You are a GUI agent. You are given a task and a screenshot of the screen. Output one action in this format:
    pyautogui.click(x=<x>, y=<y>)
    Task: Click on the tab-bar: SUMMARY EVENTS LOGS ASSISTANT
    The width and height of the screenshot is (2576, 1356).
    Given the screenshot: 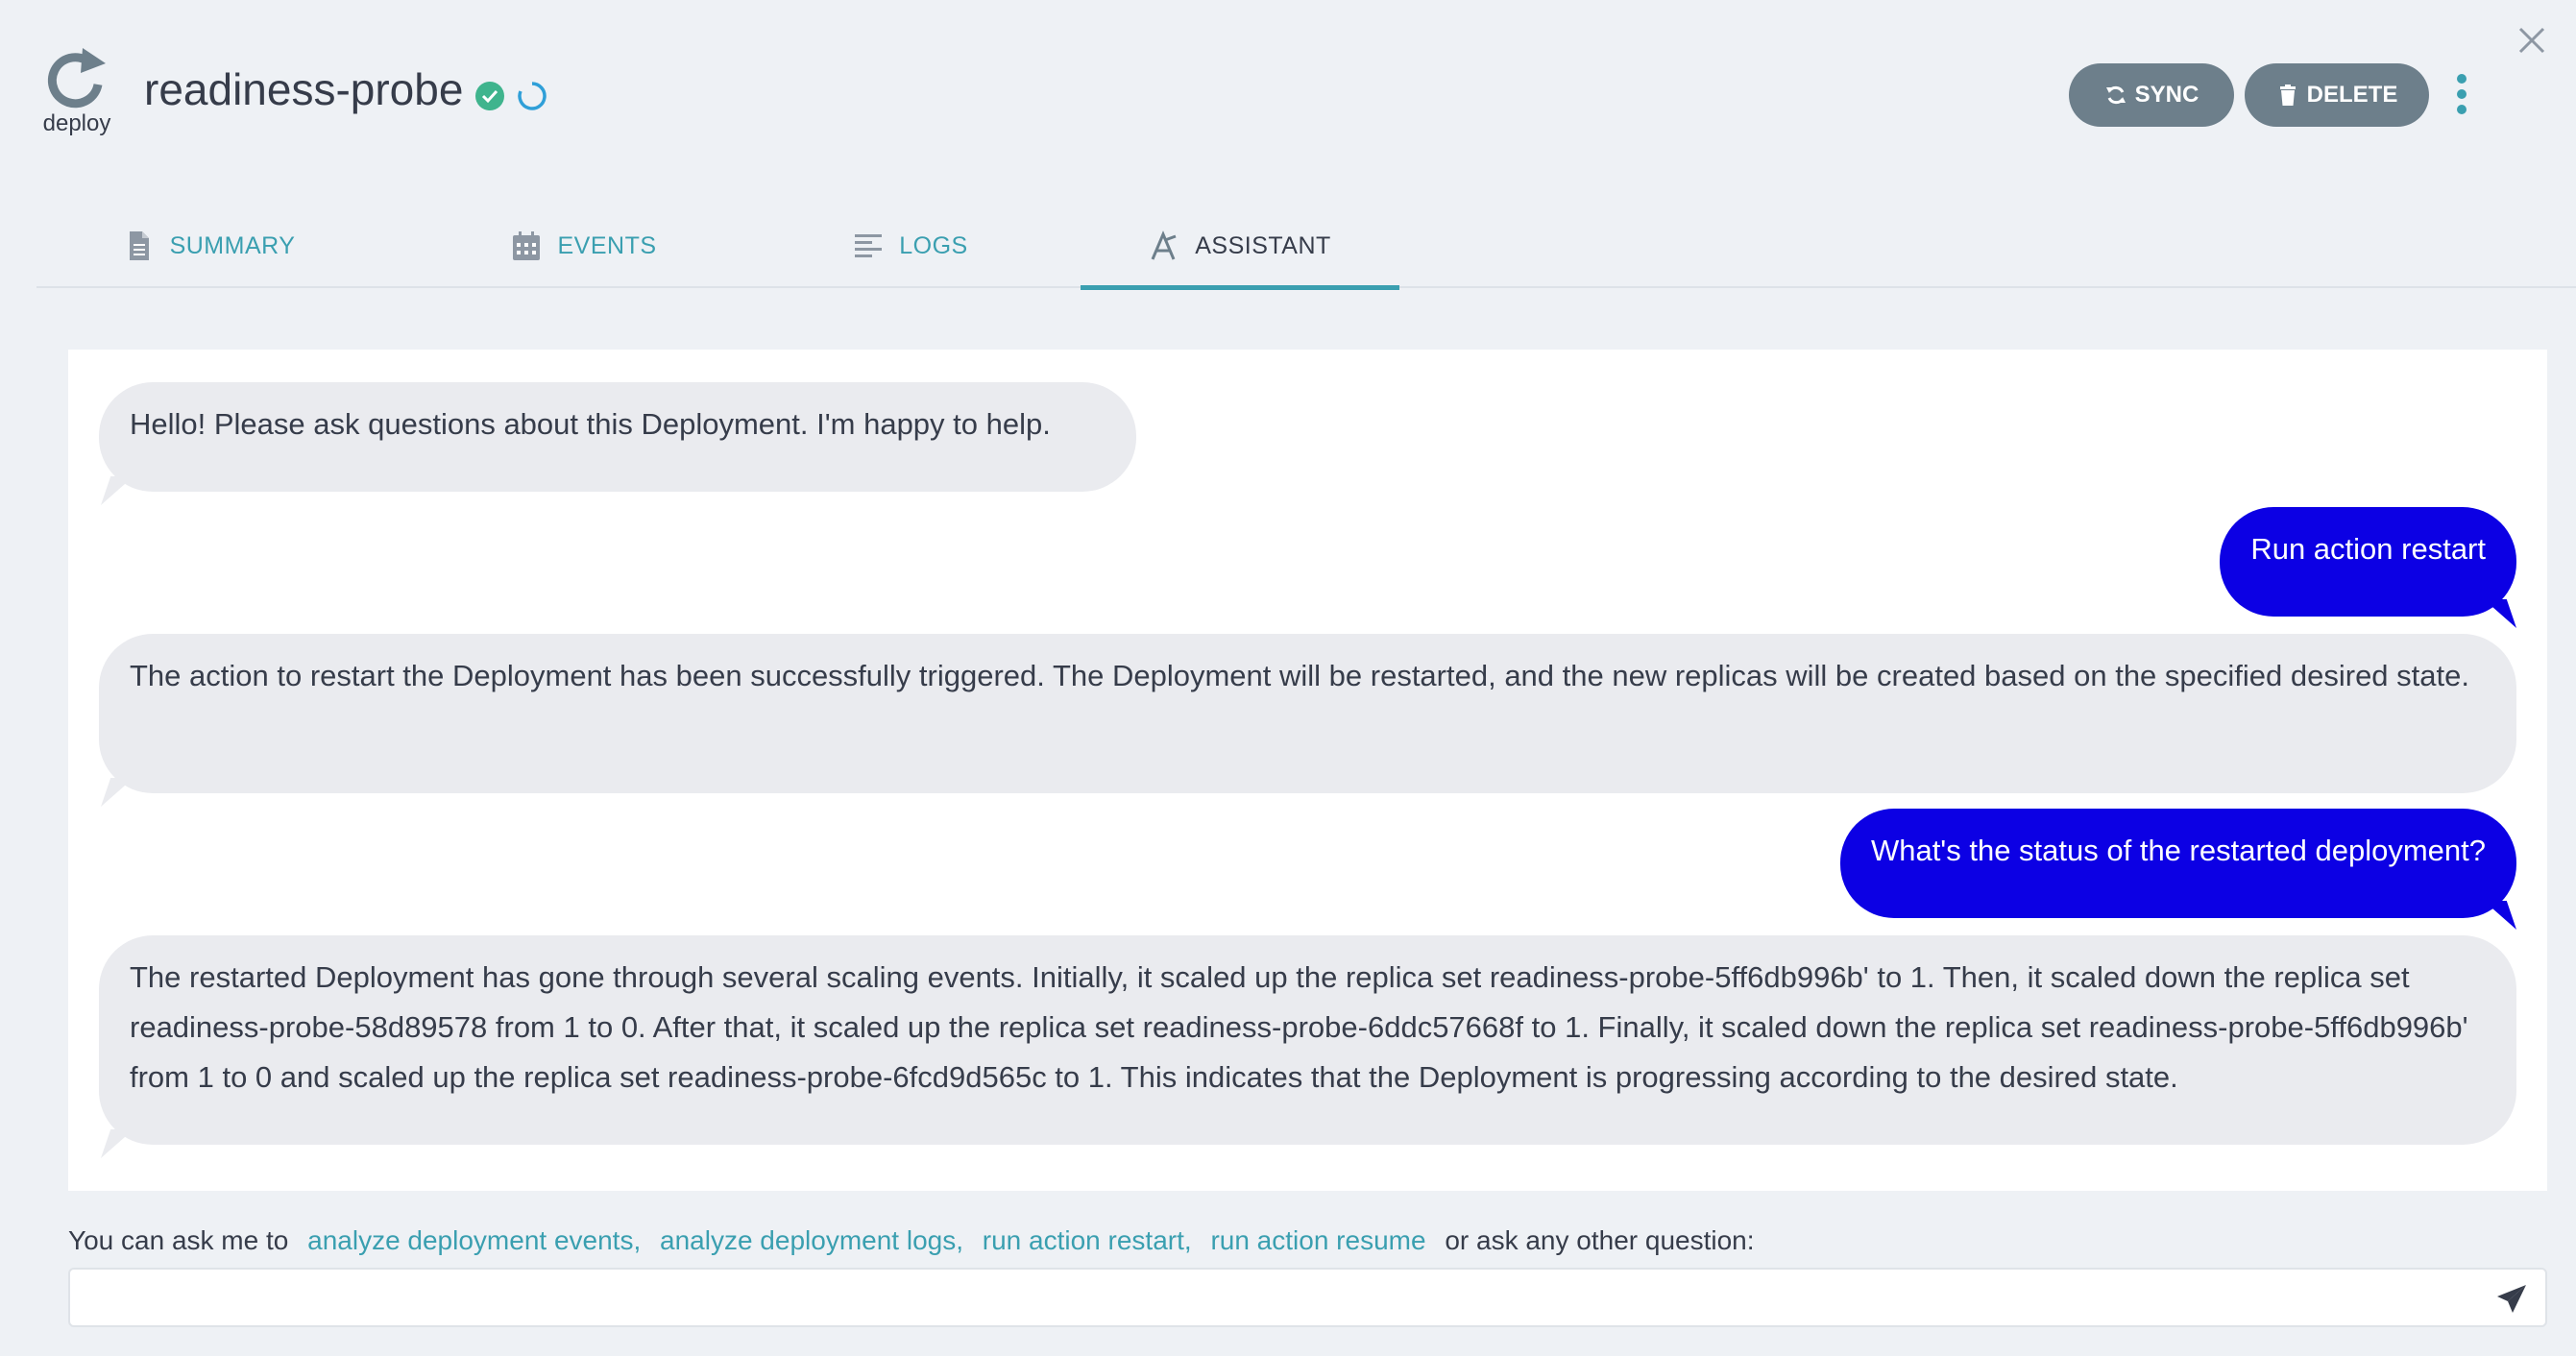 What is the action you would take?
    pyautogui.click(x=1306, y=247)
    